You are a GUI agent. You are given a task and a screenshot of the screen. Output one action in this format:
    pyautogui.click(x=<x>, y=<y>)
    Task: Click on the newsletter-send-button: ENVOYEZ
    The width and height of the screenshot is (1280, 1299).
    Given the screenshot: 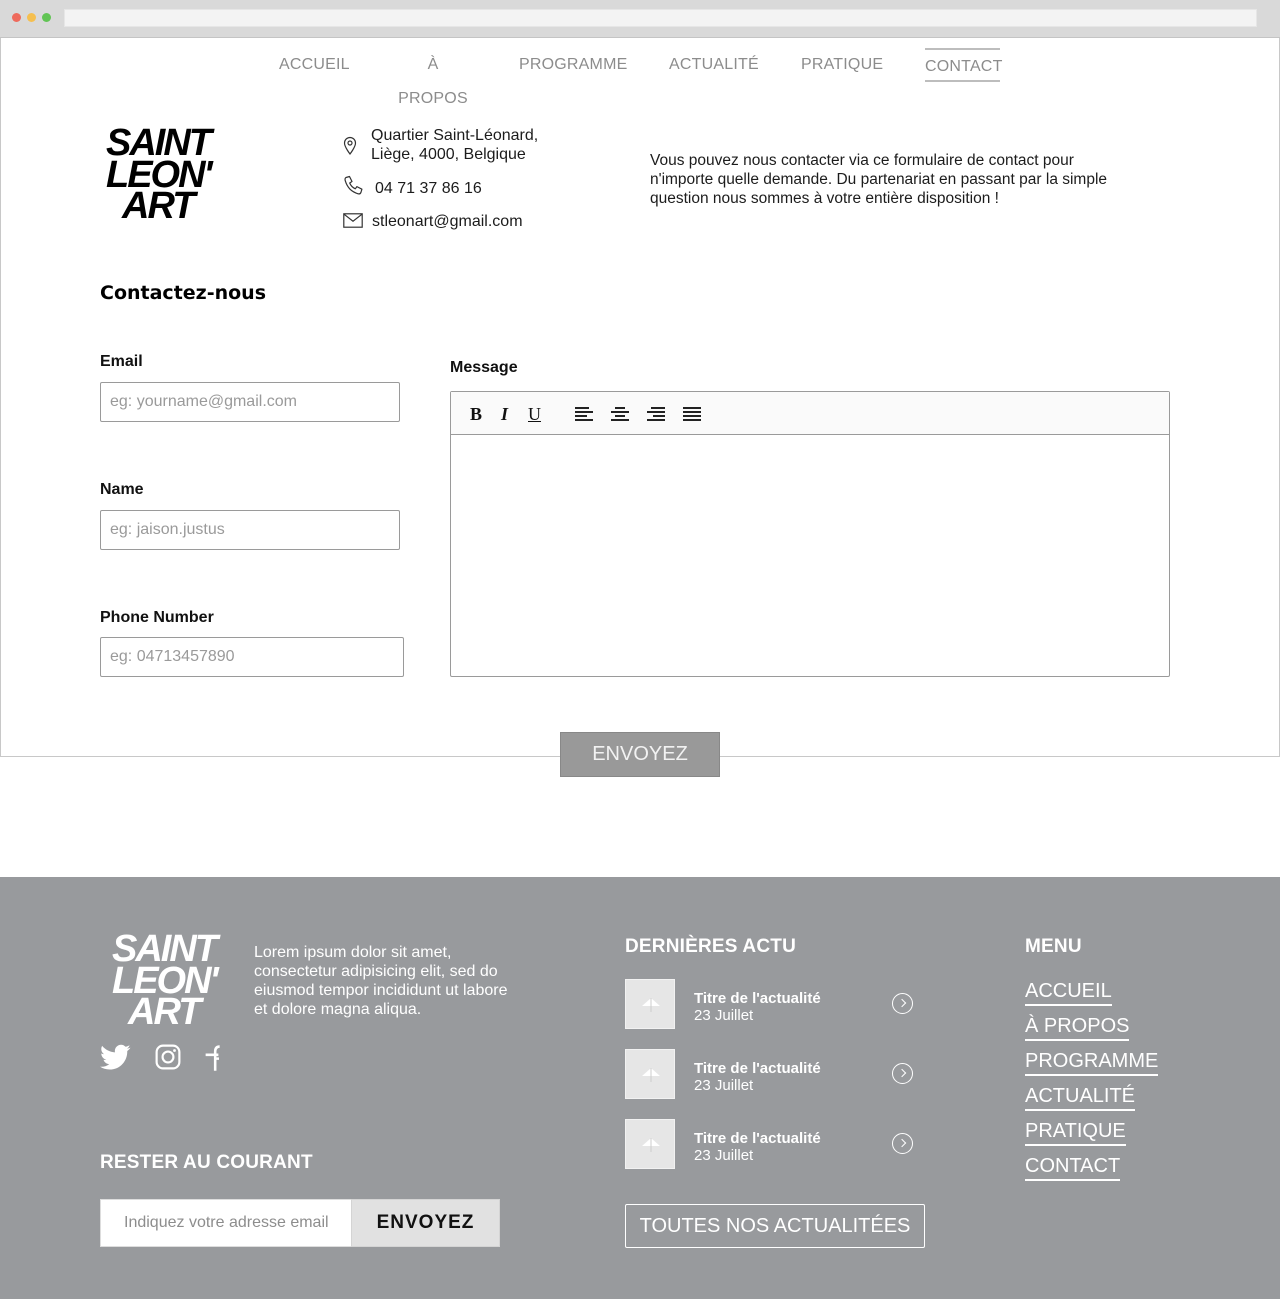 What is the action you would take?
    pyautogui.click(x=425, y=1223)
    